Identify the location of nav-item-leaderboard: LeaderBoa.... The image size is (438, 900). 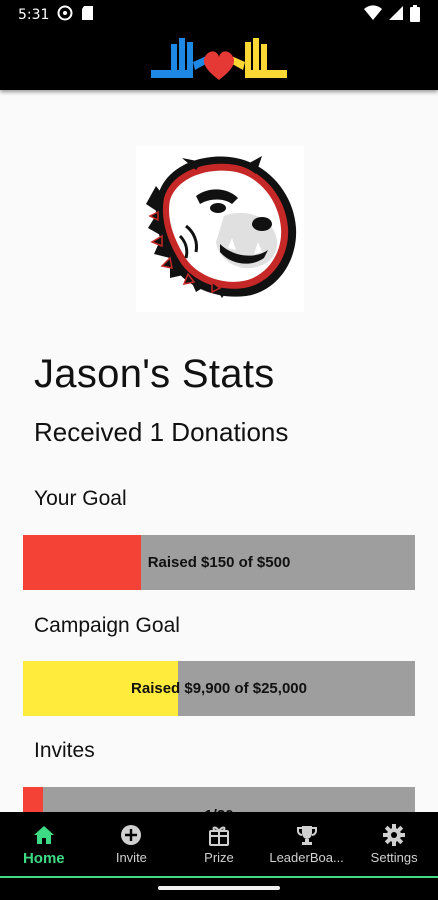
(307, 844).